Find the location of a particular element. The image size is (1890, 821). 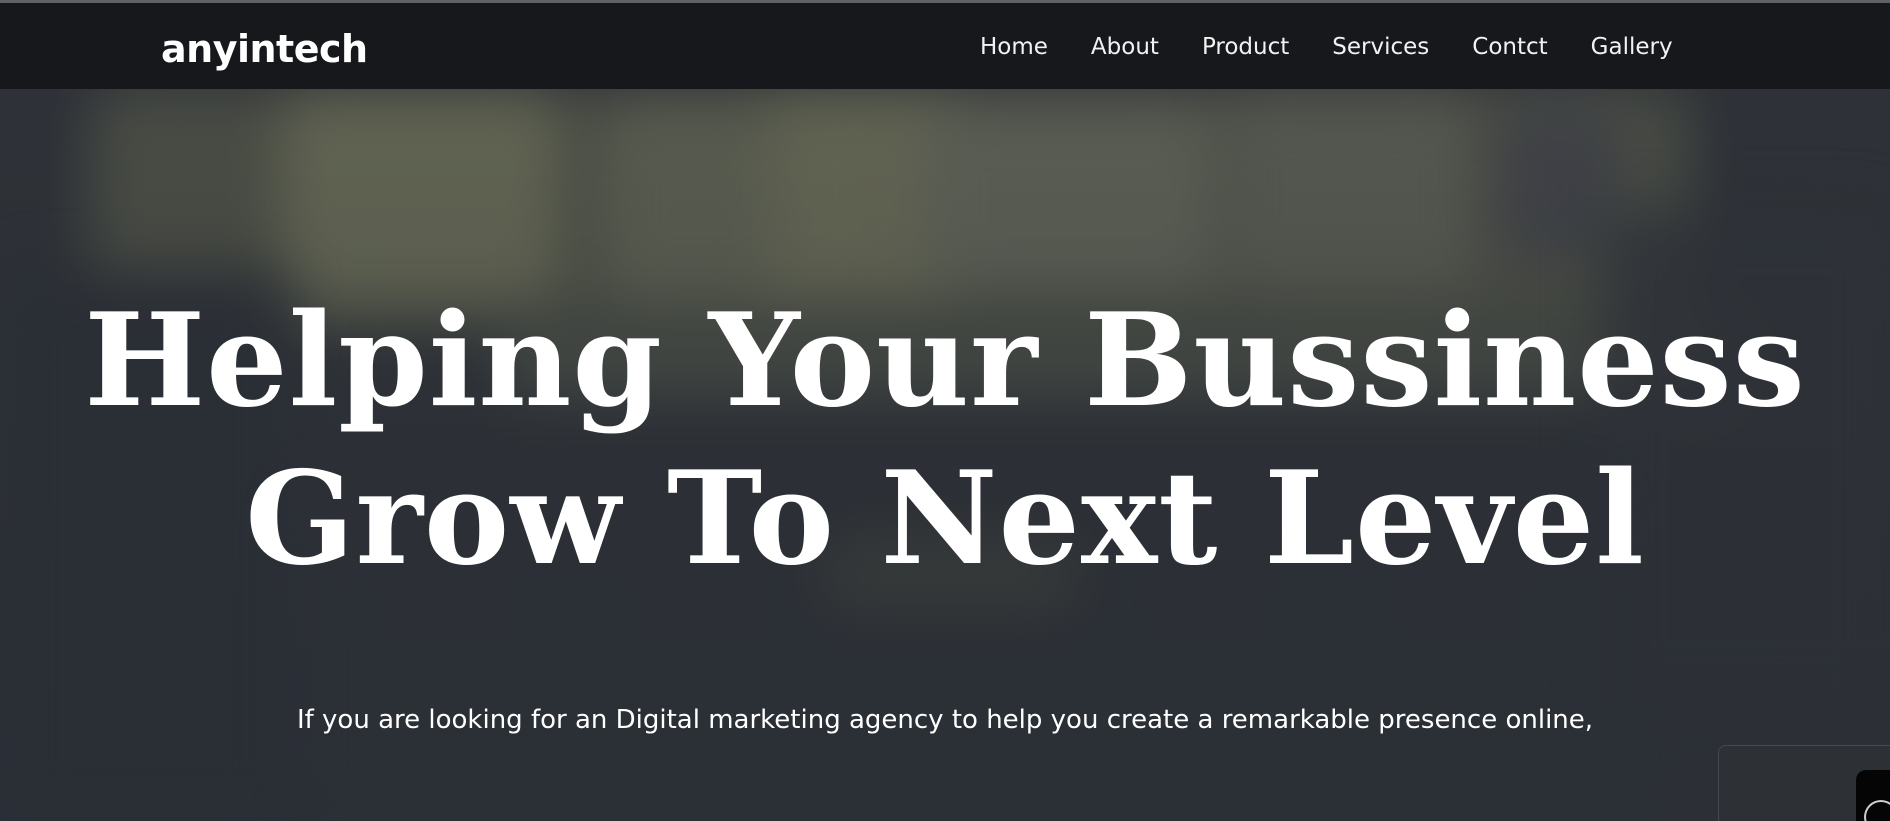

hero-headline-line-2: Grow To Next Level is located at coordinates (945, 519).